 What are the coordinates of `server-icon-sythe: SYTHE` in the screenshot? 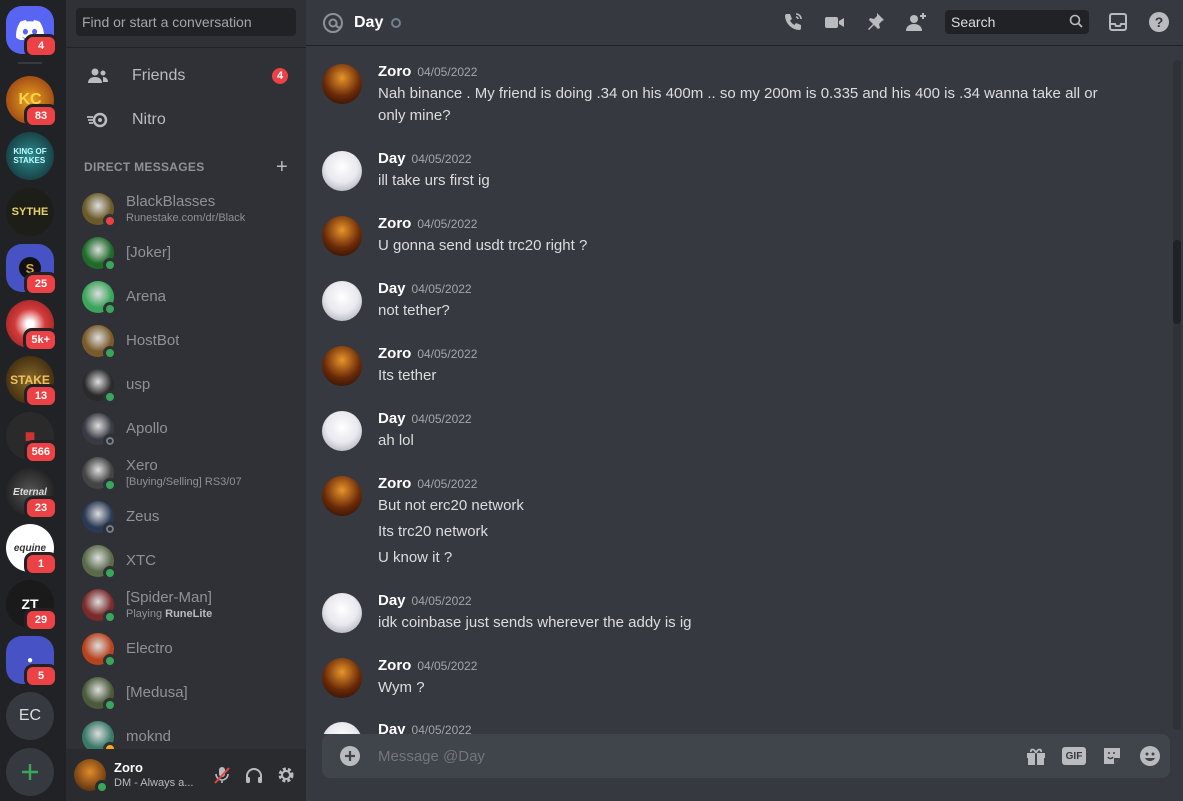 It's located at (30, 212).